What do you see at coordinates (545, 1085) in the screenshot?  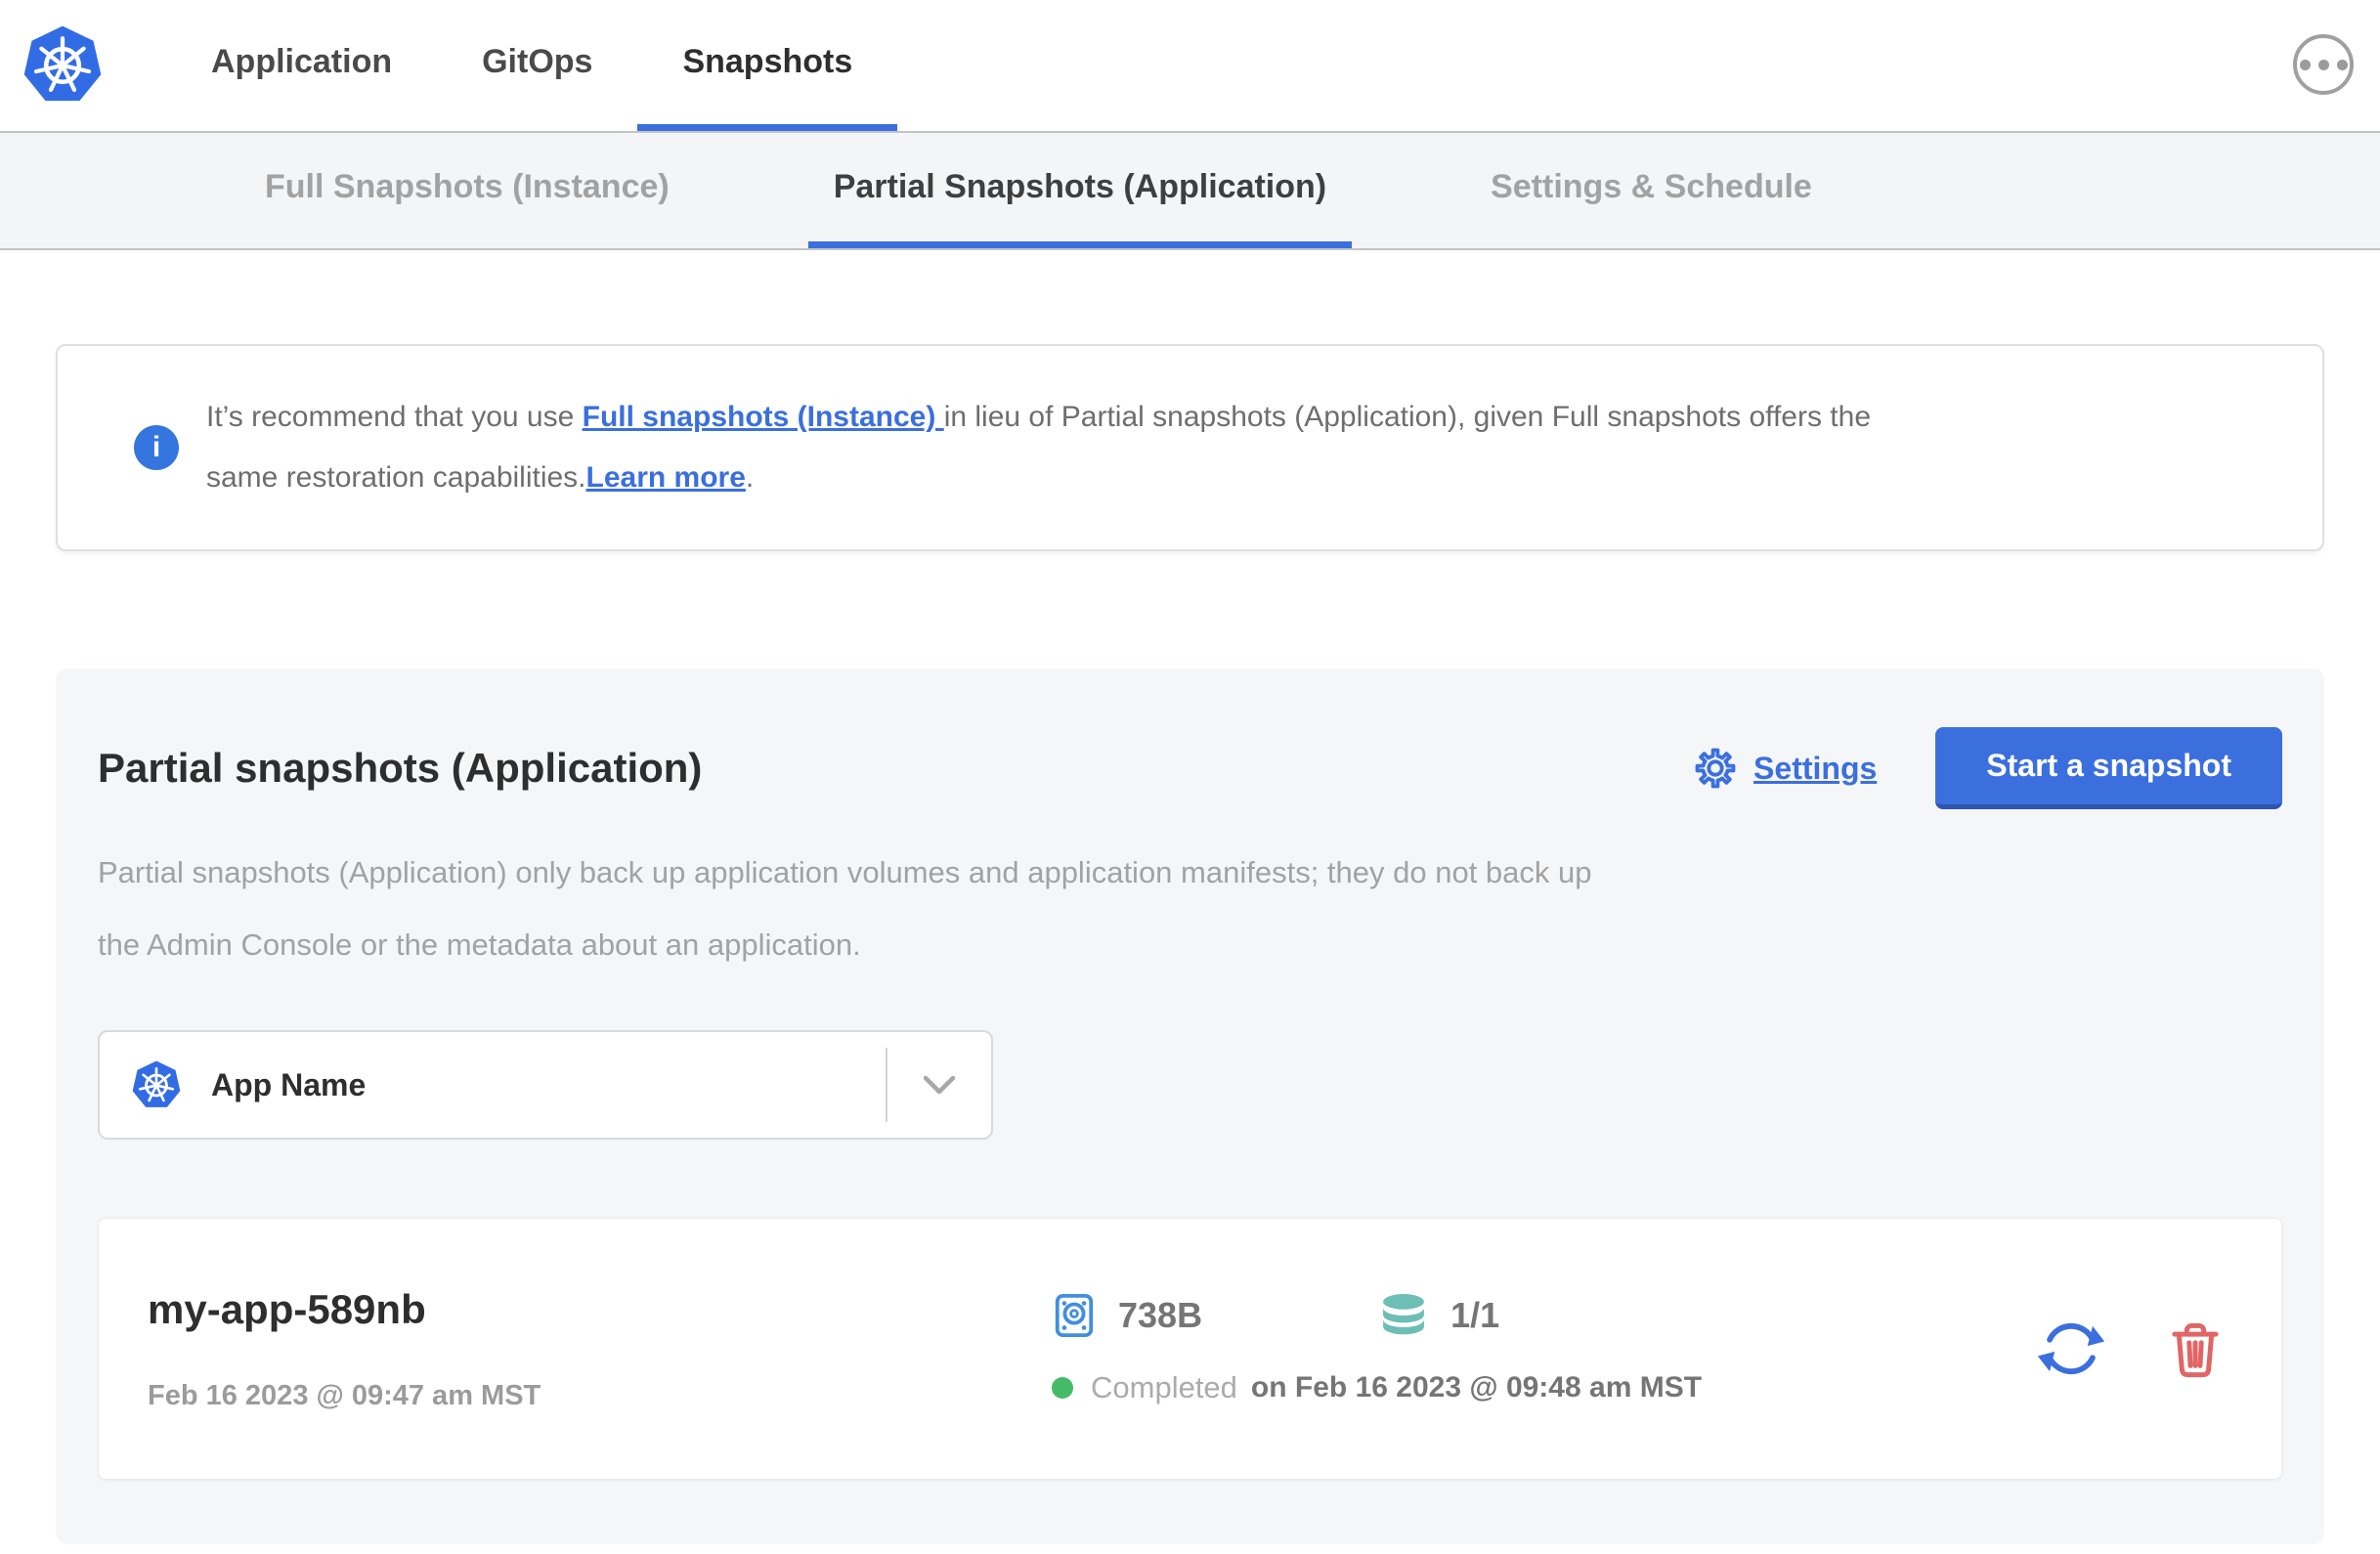 I see `app-name-selector: App Name` at bounding box center [545, 1085].